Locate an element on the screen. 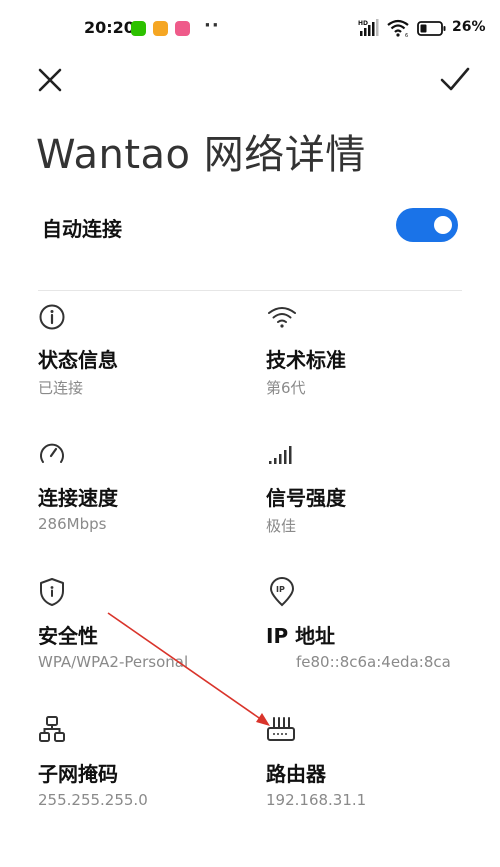  speed-value: 286Mbps is located at coordinates (72, 524).